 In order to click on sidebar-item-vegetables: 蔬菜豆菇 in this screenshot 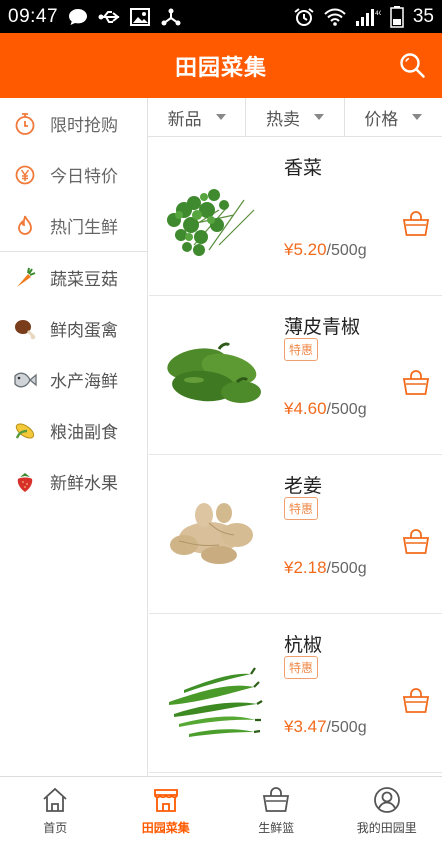, I will do `click(73, 277)`.